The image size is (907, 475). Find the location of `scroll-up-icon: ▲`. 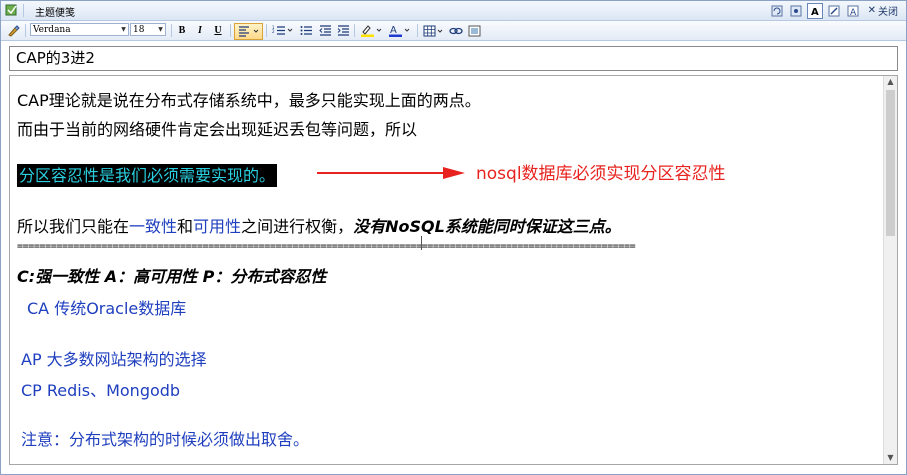

scroll-up-icon: ▲ is located at coordinates (890, 82).